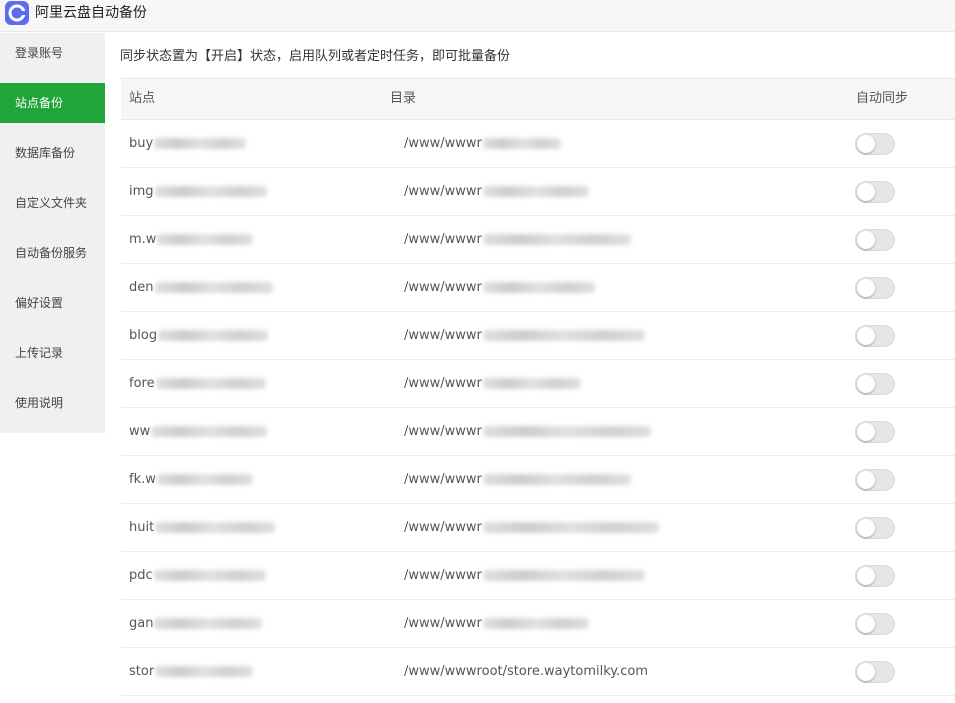 The height and width of the screenshot is (703, 955). I want to click on sync-description: 同步状态置为【开启】状态，启用队列或者定时任务，即可批量备份, so click(315, 56).